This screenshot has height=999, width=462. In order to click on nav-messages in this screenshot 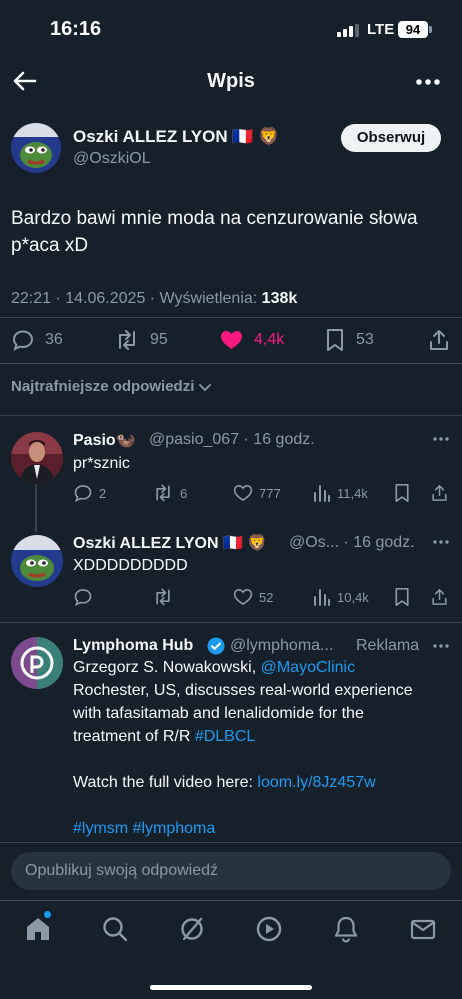, I will do `click(423, 929)`.